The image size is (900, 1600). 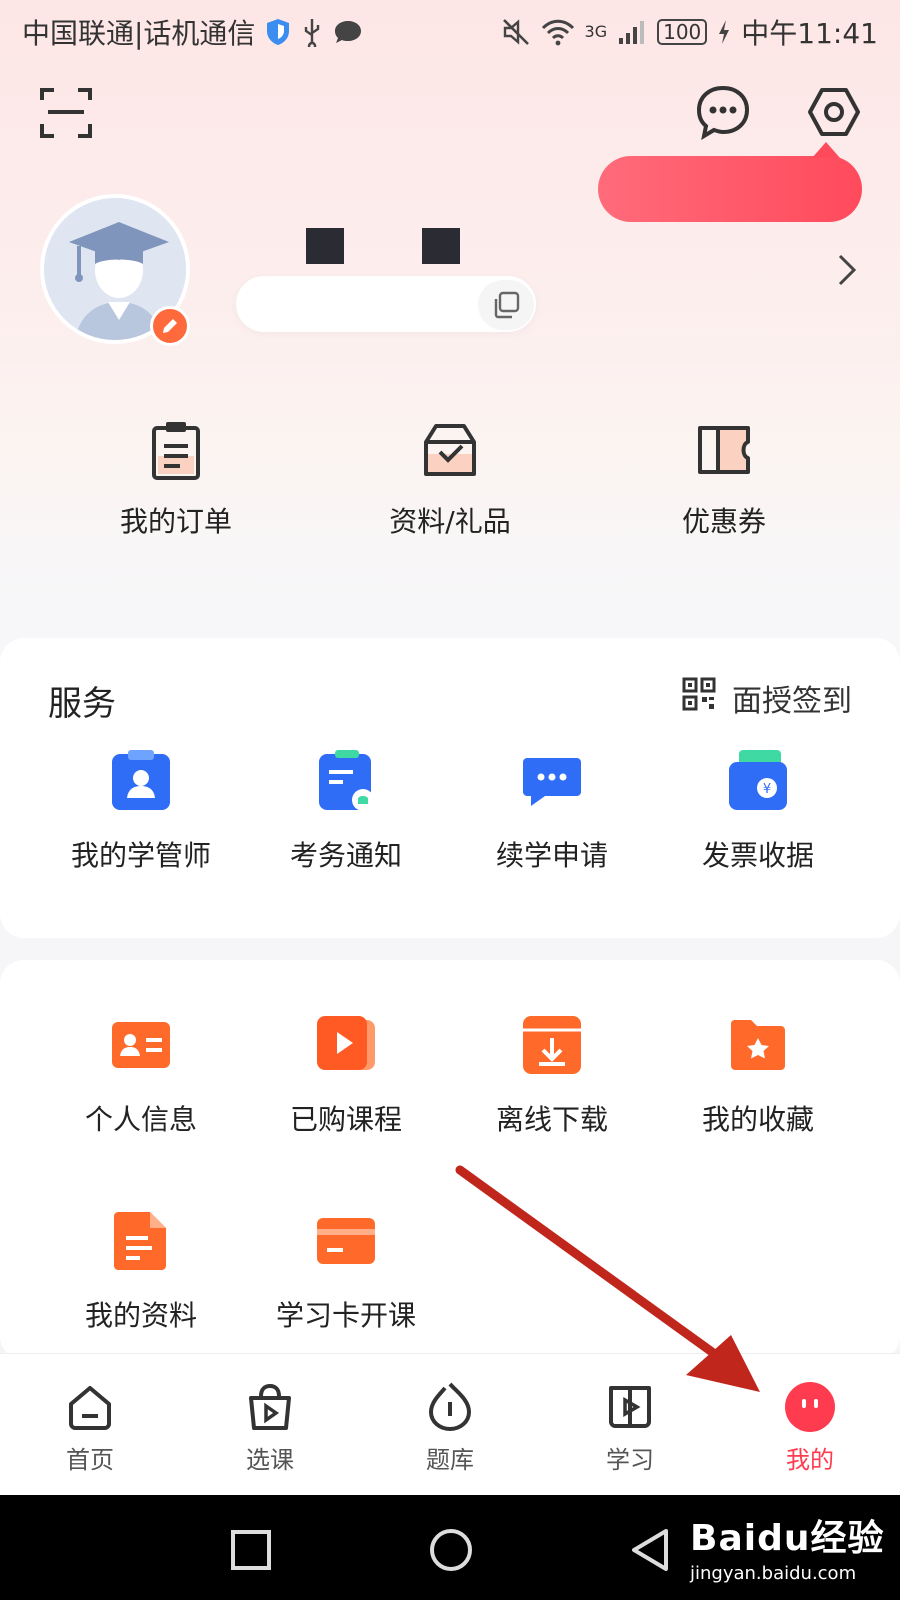 I want to click on nav-study: 学习, so click(x=630, y=1427).